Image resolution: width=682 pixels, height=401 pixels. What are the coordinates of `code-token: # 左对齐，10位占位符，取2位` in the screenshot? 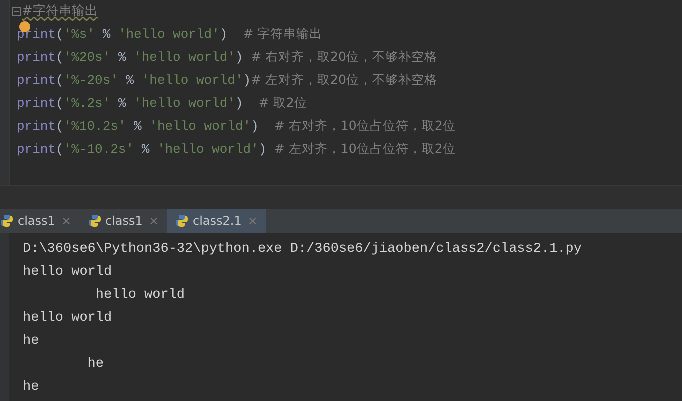 It's located at (365, 148).